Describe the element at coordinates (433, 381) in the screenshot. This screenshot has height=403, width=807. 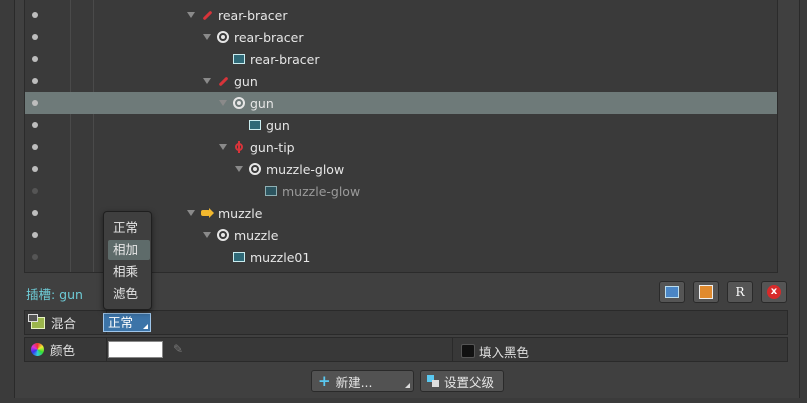
I see `set-parent-icon` at that location.